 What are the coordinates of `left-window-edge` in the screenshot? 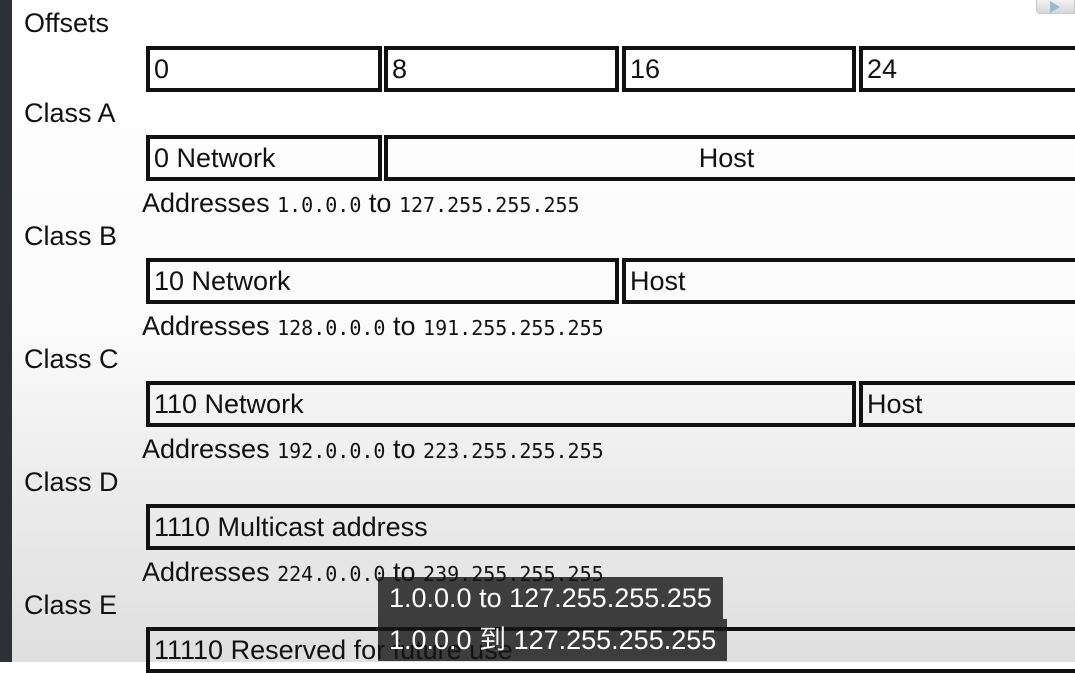 It's located at (6, 331).